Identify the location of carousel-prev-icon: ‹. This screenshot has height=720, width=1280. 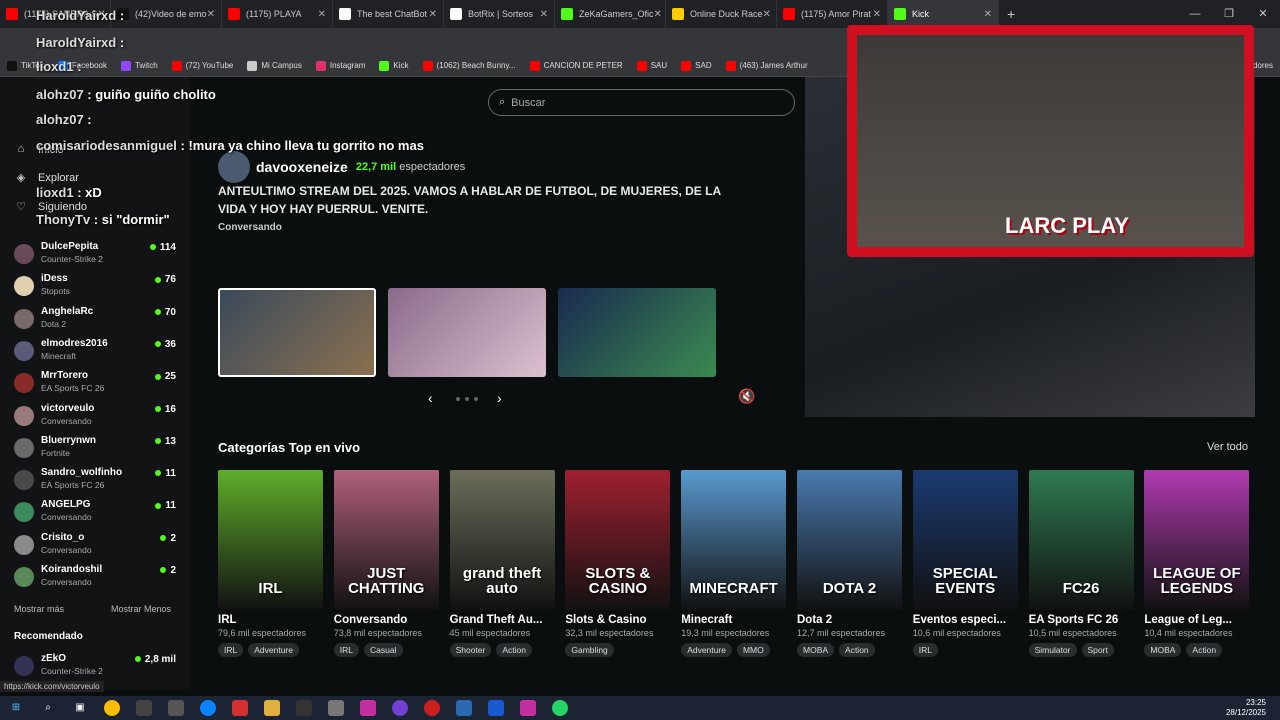
(430, 398).